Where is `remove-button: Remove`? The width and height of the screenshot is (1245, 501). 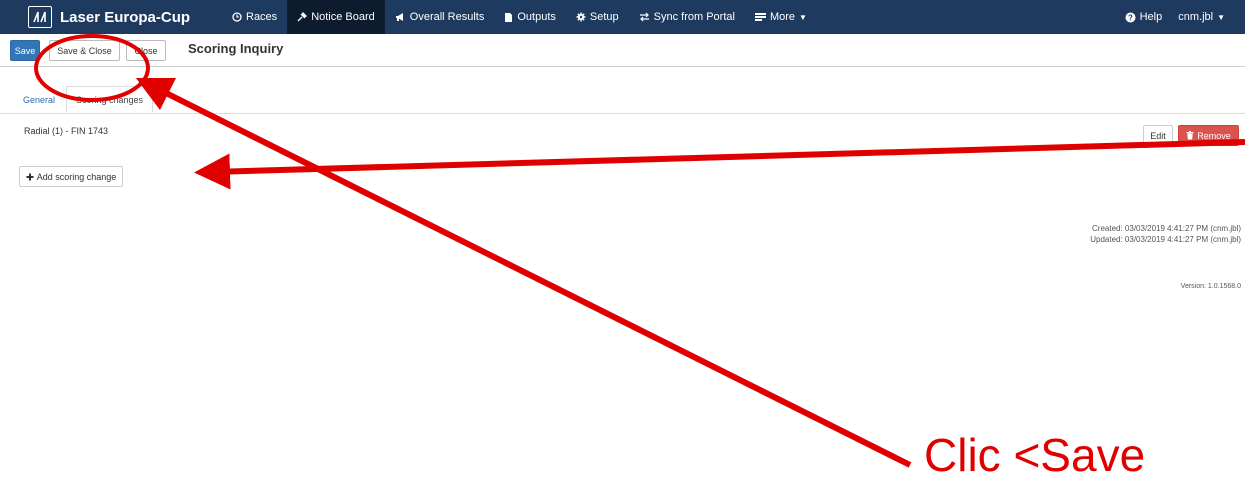
remove-button: Remove is located at coordinates (1208, 135).